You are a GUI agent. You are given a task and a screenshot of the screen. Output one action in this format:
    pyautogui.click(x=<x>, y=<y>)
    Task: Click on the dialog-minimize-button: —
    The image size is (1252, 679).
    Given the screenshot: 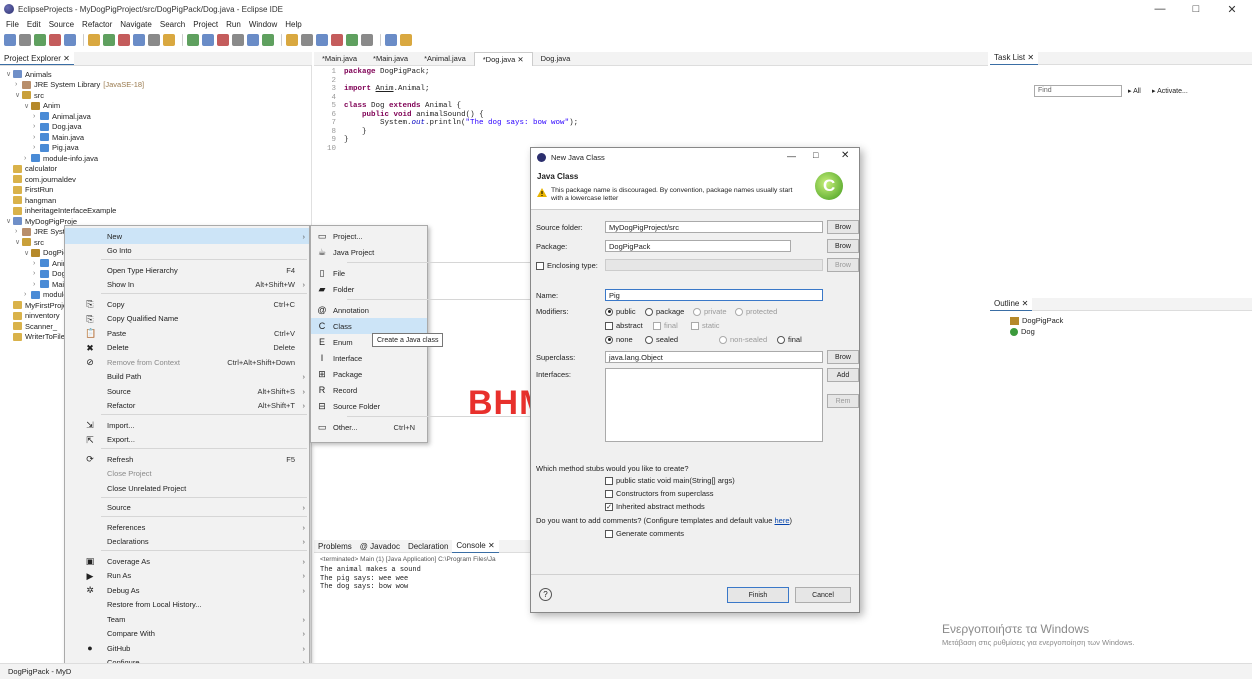 What is the action you would take?
    pyautogui.click(x=791, y=156)
    